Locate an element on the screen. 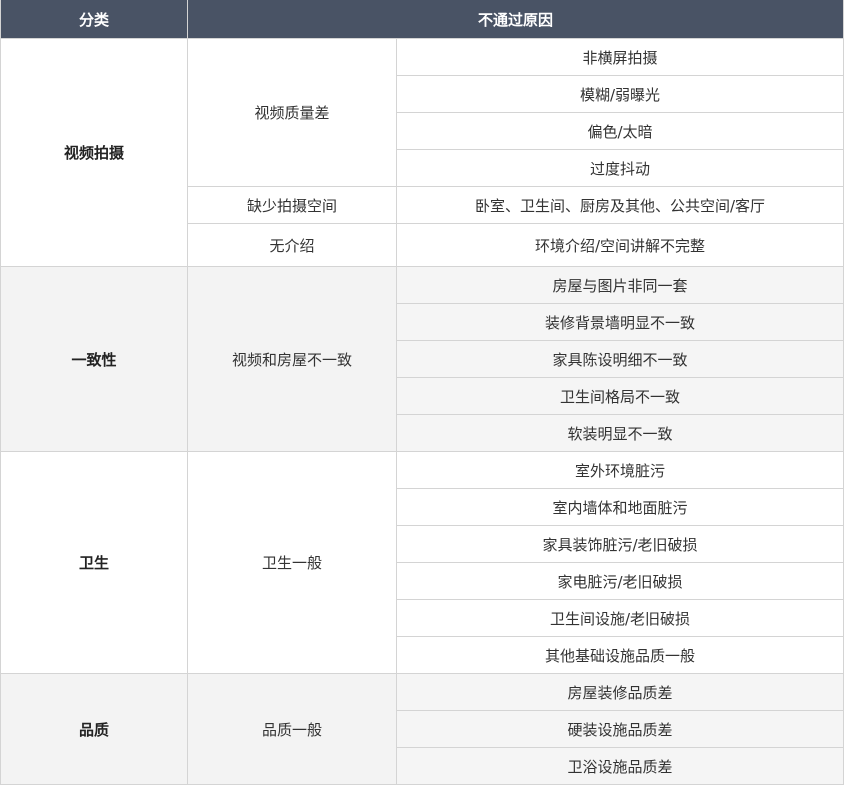 The width and height of the screenshot is (845, 789). group-quality: 品质 品质一般 房屋装修品质差 硬装设施品质差 卫浴设施品质差 is located at coordinates (422, 729).